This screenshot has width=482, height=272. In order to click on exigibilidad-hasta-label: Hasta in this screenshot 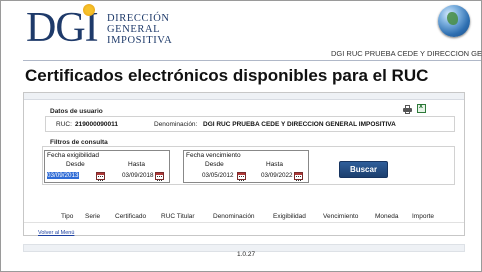, I will do `click(136, 164)`.